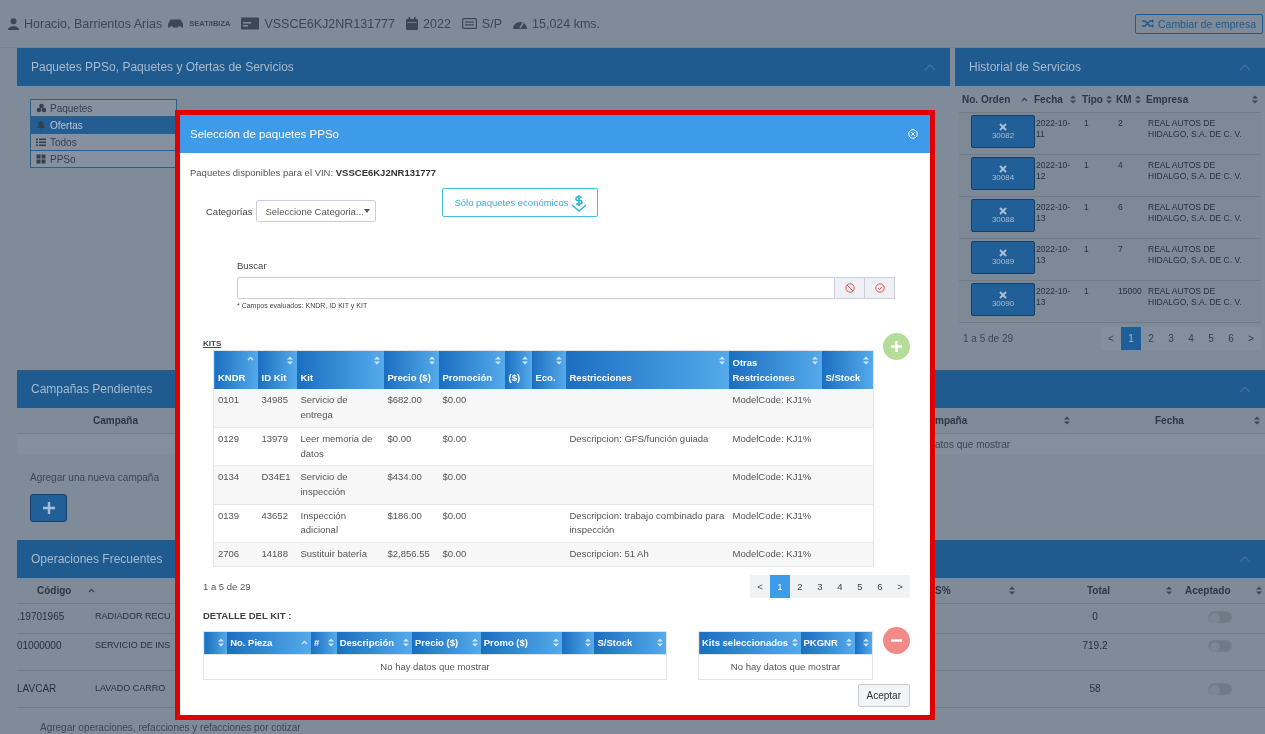  I want to click on section-label: KITS, so click(212, 343).